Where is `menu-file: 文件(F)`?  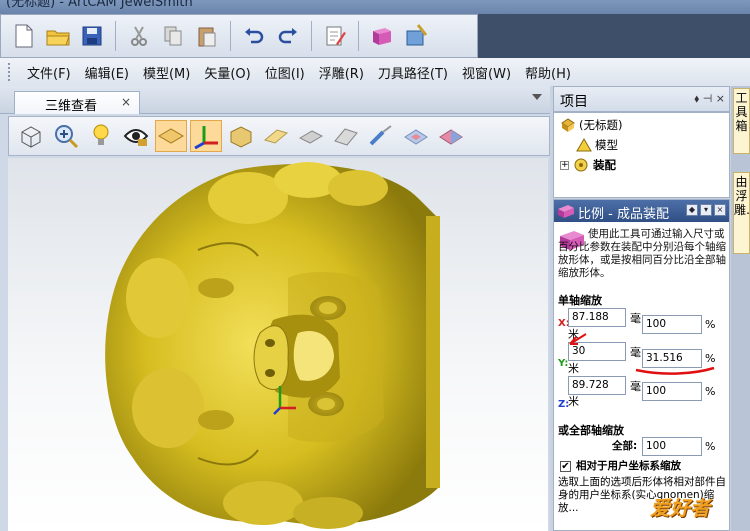 menu-file: 文件(F) is located at coordinates (49, 72).